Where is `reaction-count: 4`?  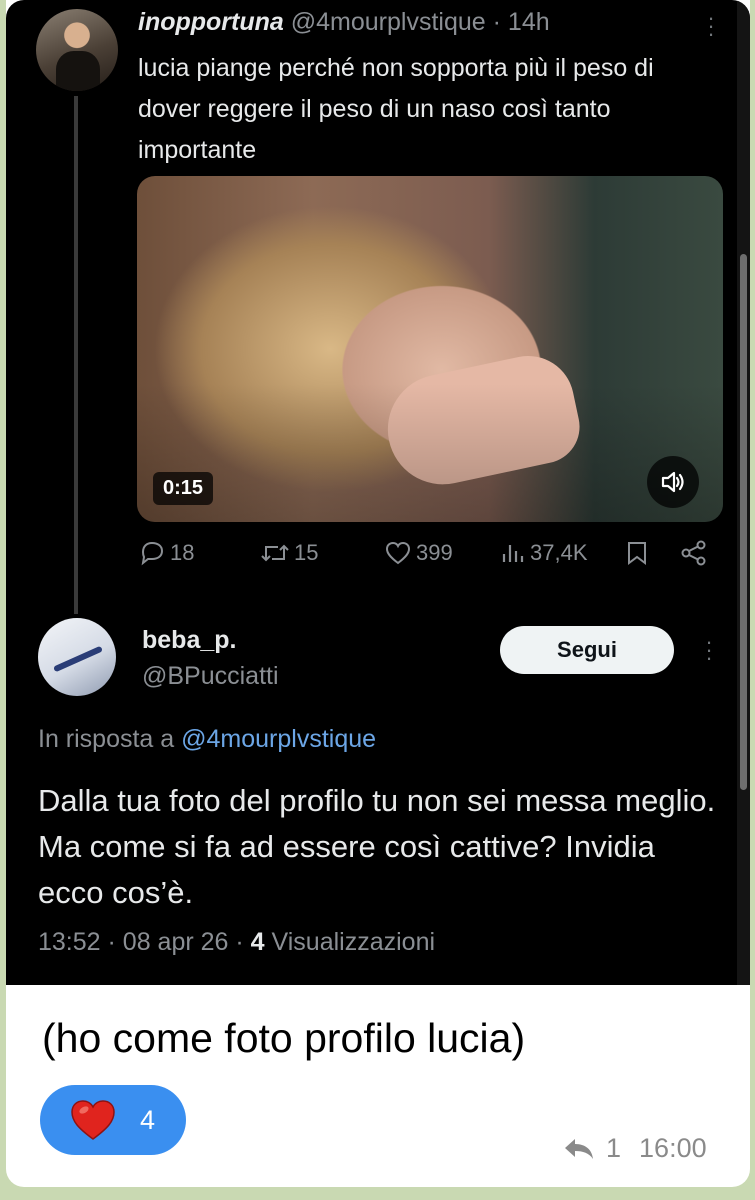 reaction-count: 4 is located at coordinates (148, 1120).